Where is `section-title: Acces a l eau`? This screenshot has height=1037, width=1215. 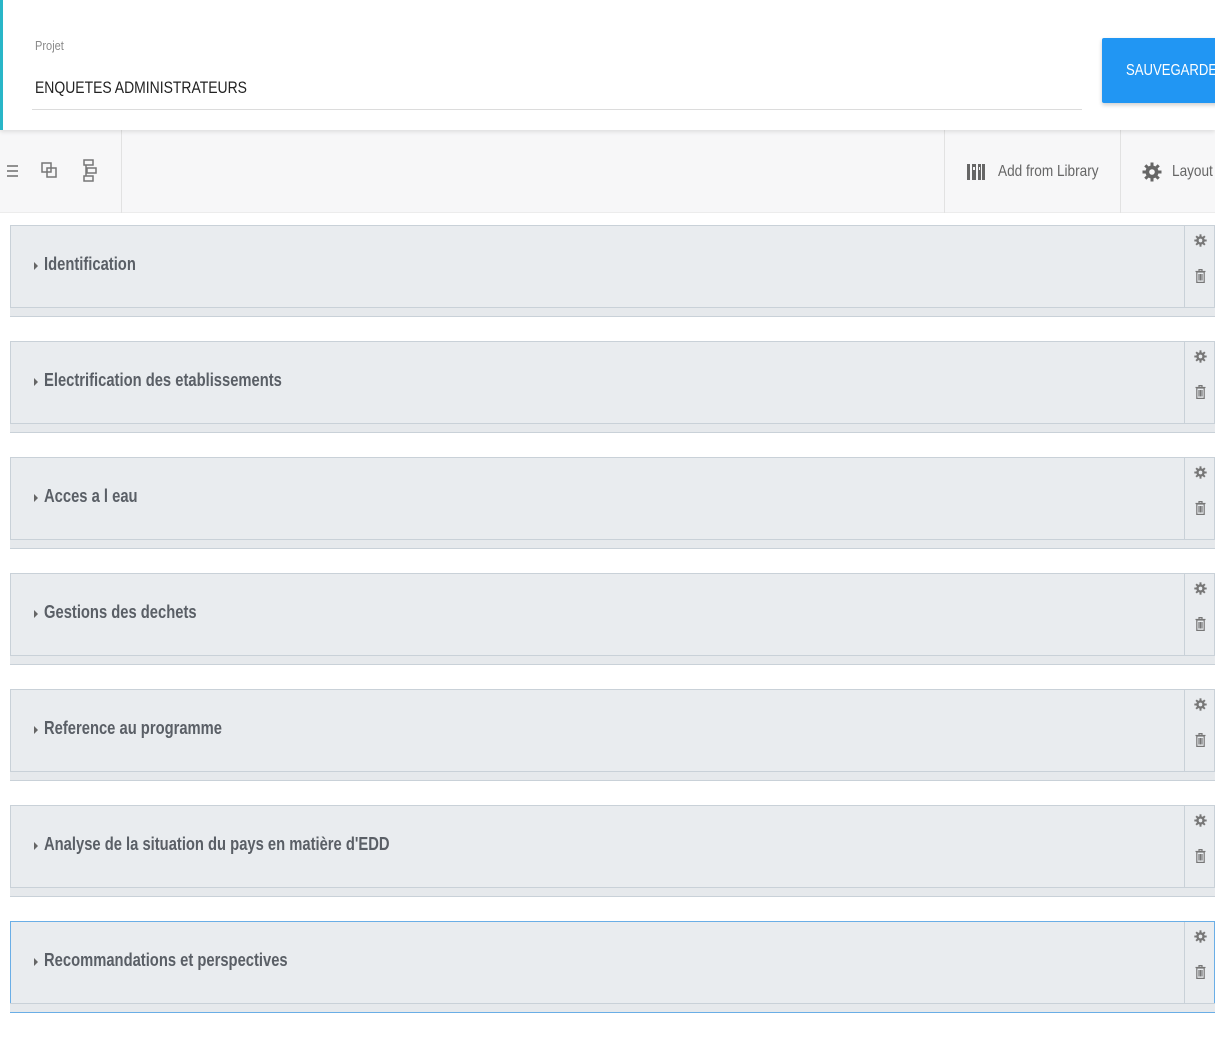 section-title: Acces a l eau is located at coordinates (91, 496).